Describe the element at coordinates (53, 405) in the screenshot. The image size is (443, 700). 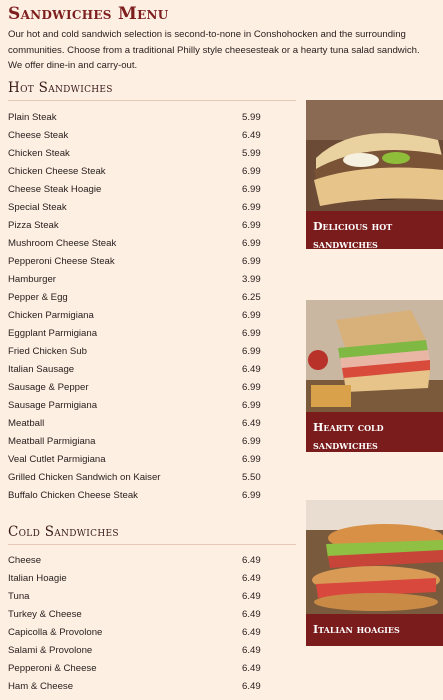
I see `menu-item-name: Sausage Parmigiana` at that location.